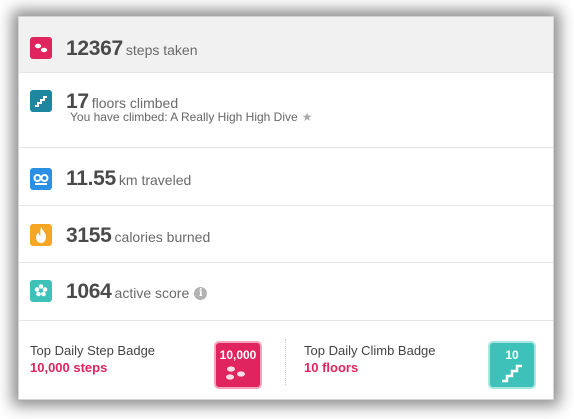 Image resolution: width=574 pixels, height=419 pixels. Describe the element at coordinates (162, 237) in the screenshot. I see `calories-label: calories burned` at that location.